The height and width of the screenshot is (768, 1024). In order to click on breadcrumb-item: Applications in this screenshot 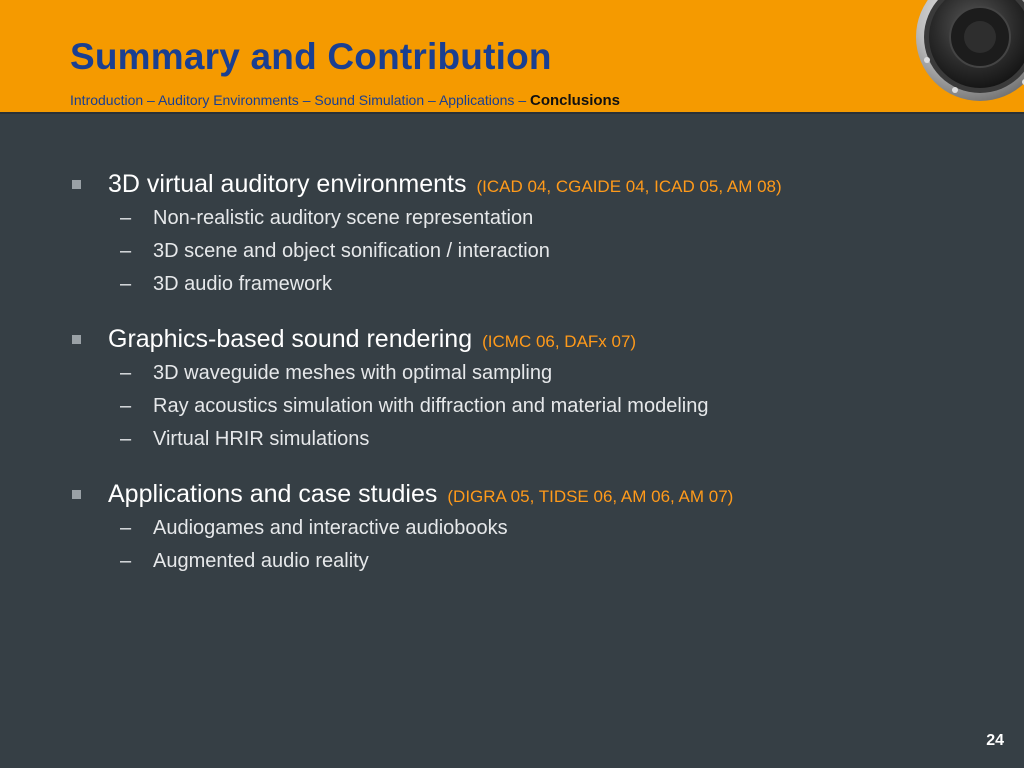, I will do `click(476, 100)`.